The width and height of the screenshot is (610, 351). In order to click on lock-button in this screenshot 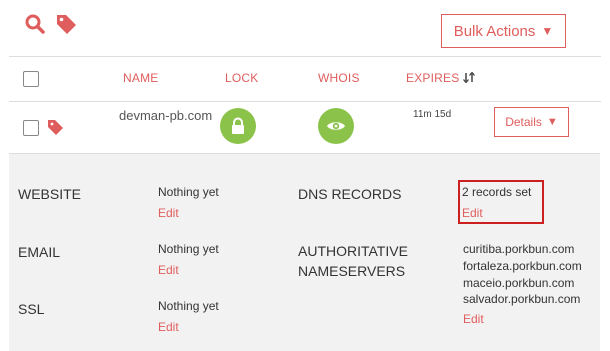, I will do `click(238, 126)`.